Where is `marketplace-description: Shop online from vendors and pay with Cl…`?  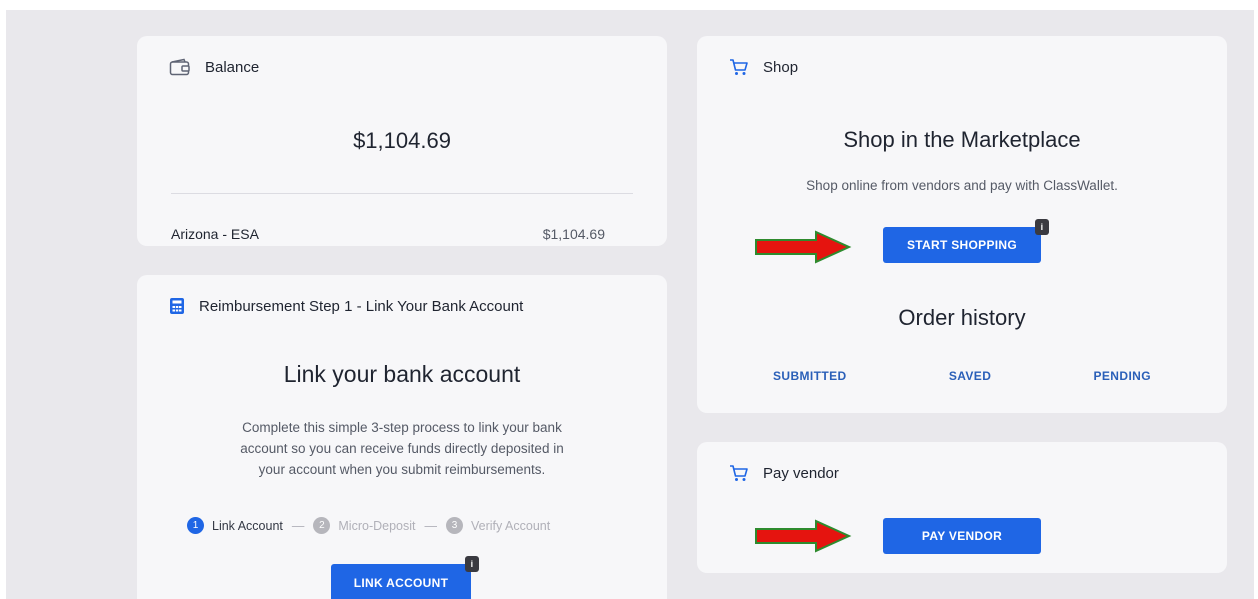
marketplace-description: Shop online from vendors and pay with Cl… is located at coordinates (962, 185).